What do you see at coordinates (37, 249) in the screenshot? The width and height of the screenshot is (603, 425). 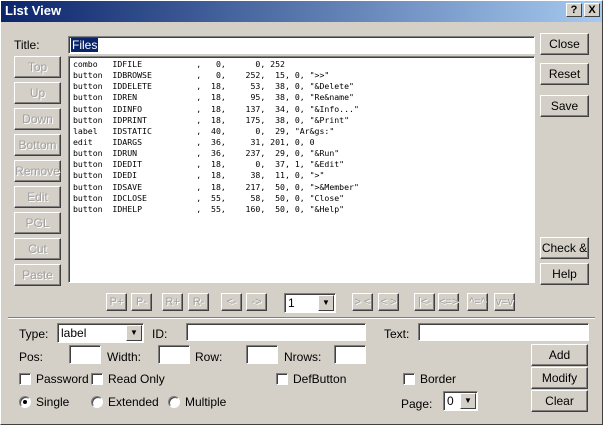 I see `cut-button: Cut` at bounding box center [37, 249].